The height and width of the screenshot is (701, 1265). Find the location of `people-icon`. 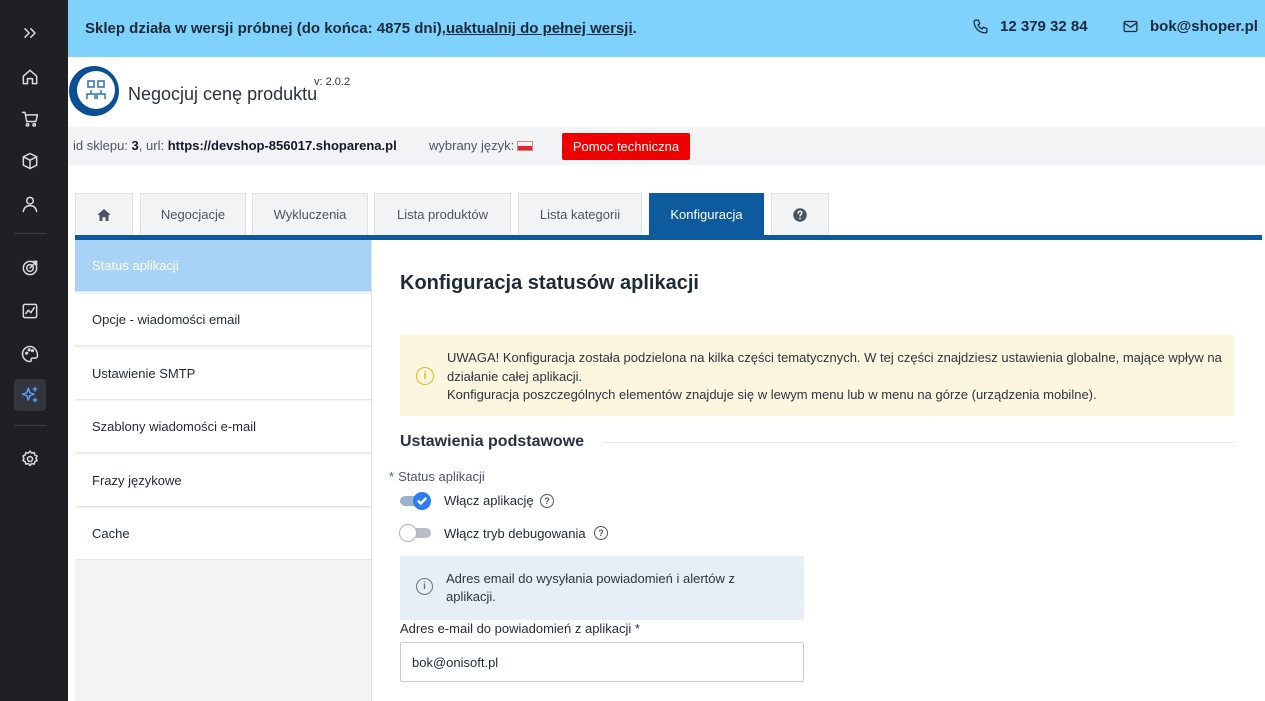

people-icon is located at coordinates (96, 89).